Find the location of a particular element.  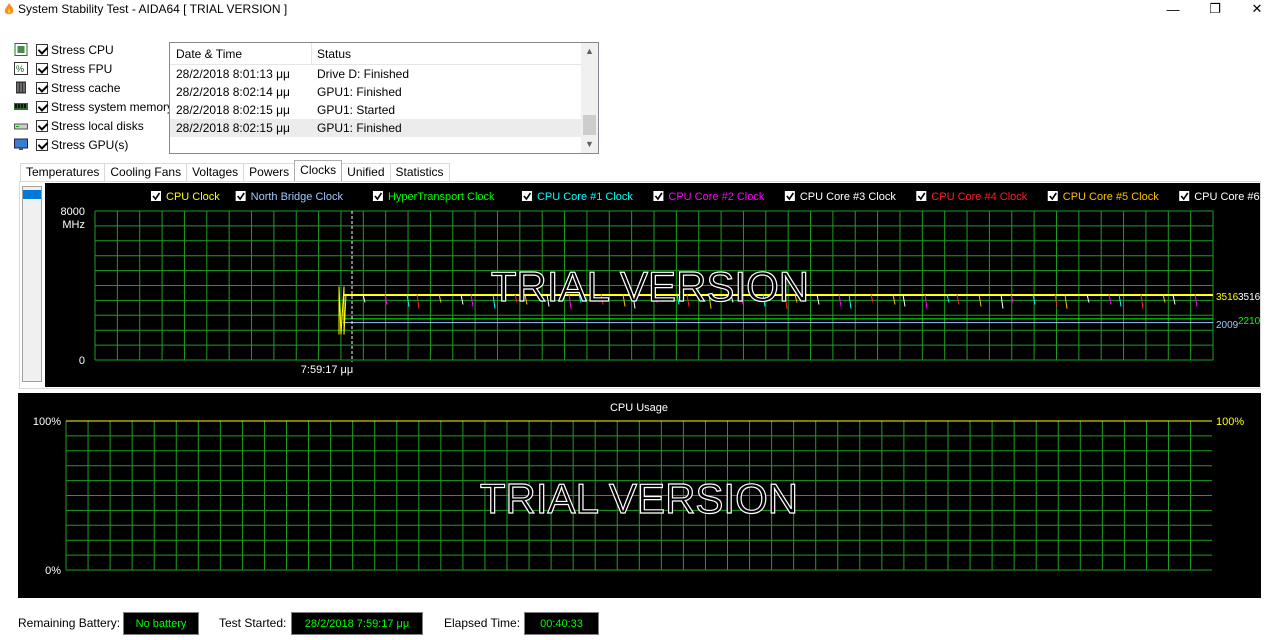

readout-low-2: 2210 is located at coordinates (1249, 321).